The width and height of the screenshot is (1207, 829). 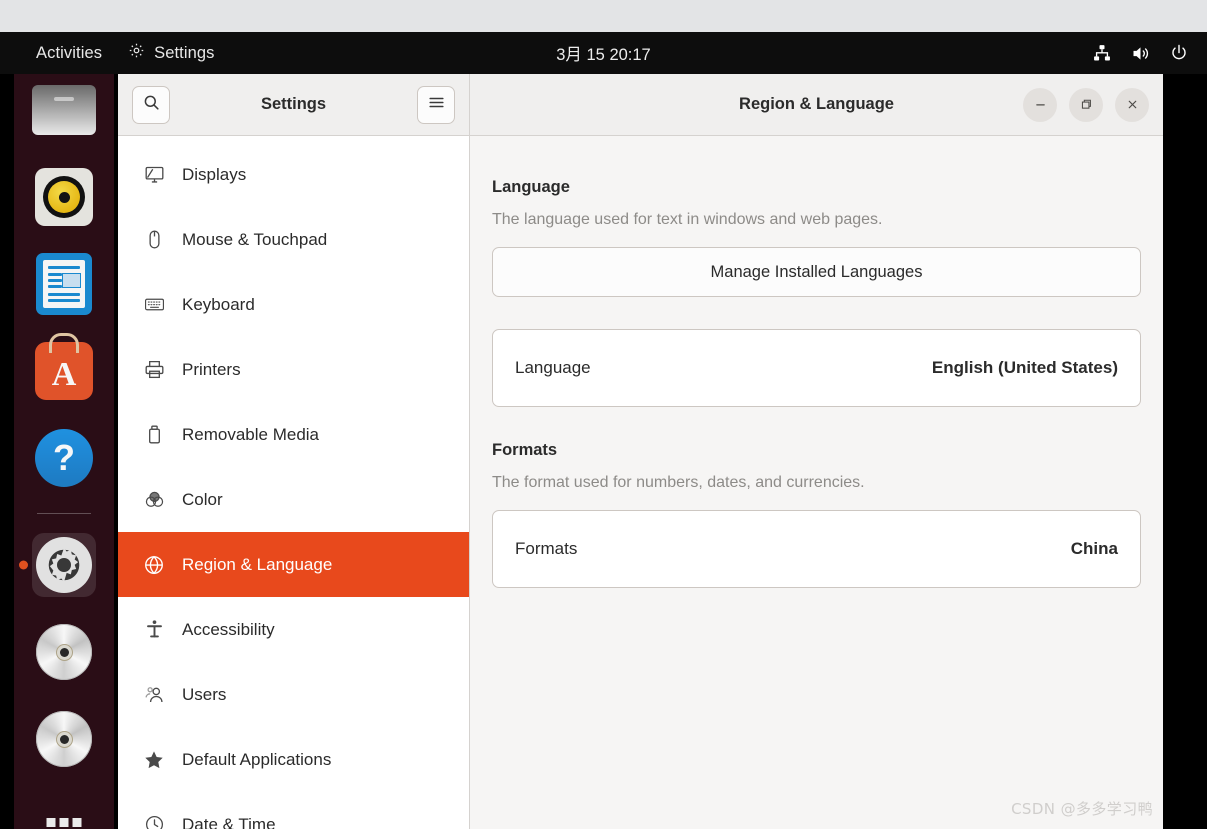 I want to click on sidebar-item-users: Users, so click(x=293, y=694).